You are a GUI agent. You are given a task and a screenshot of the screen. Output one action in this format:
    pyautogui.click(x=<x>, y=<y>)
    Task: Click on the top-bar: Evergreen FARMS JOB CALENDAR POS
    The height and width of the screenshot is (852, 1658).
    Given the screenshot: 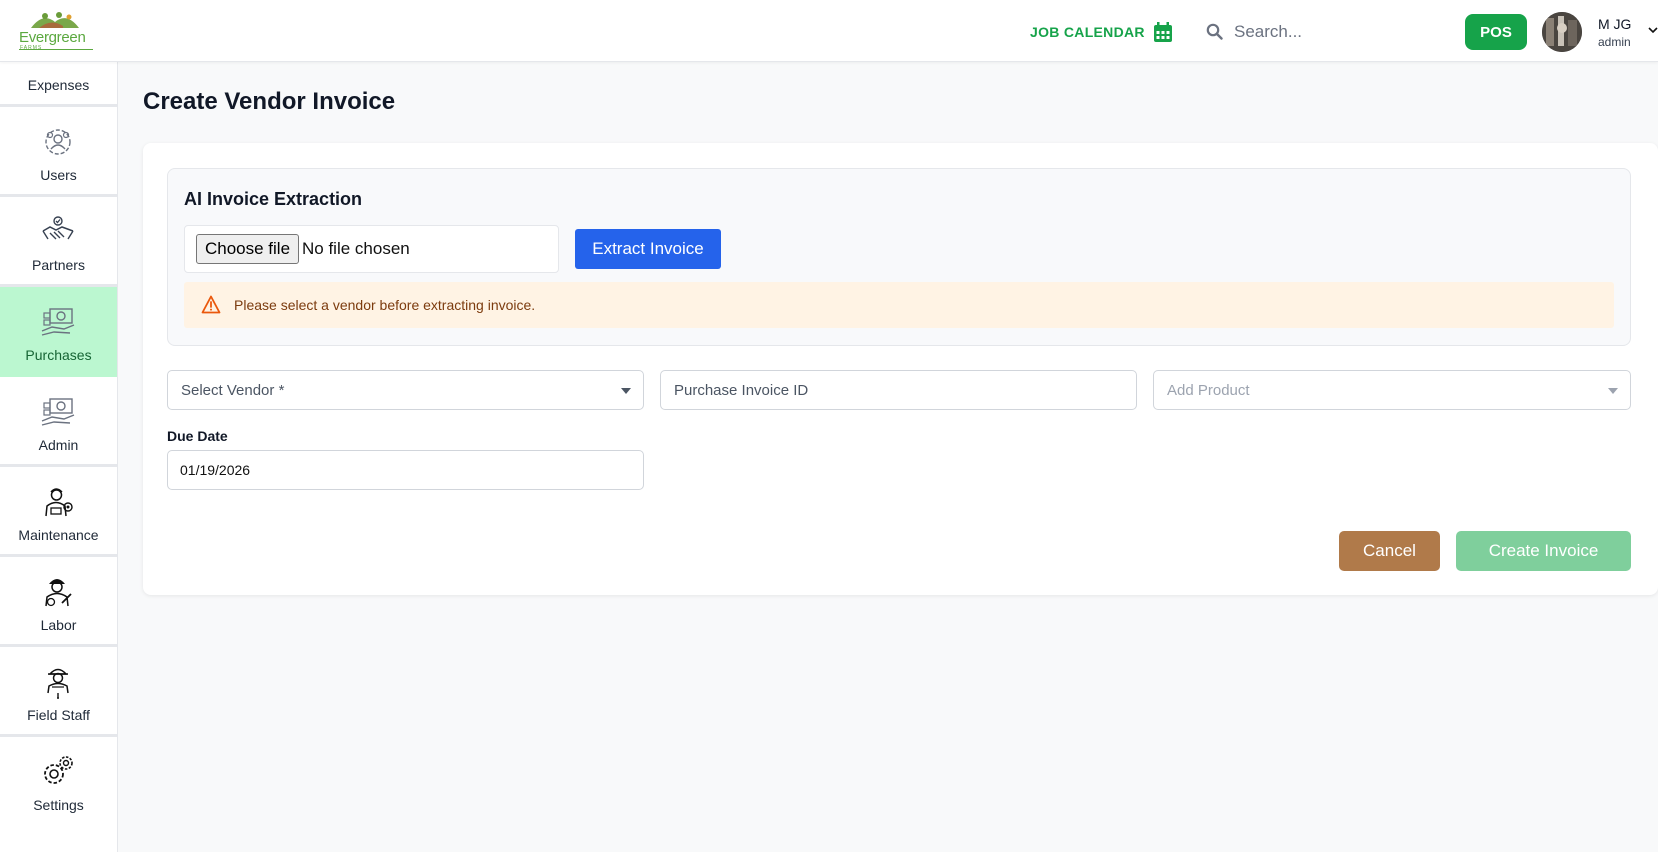 What is the action you would take?
    pyautogui.click(x=829, y=31)
    